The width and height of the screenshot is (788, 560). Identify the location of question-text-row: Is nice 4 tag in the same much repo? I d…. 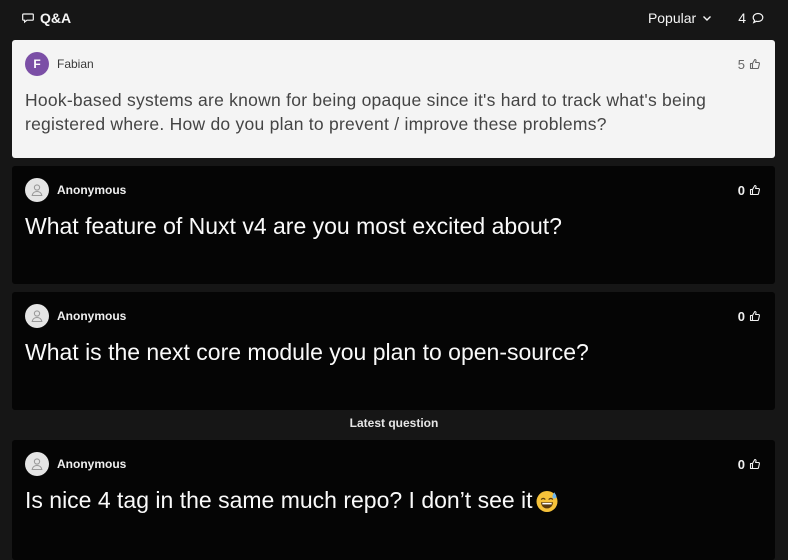
(393, 500).